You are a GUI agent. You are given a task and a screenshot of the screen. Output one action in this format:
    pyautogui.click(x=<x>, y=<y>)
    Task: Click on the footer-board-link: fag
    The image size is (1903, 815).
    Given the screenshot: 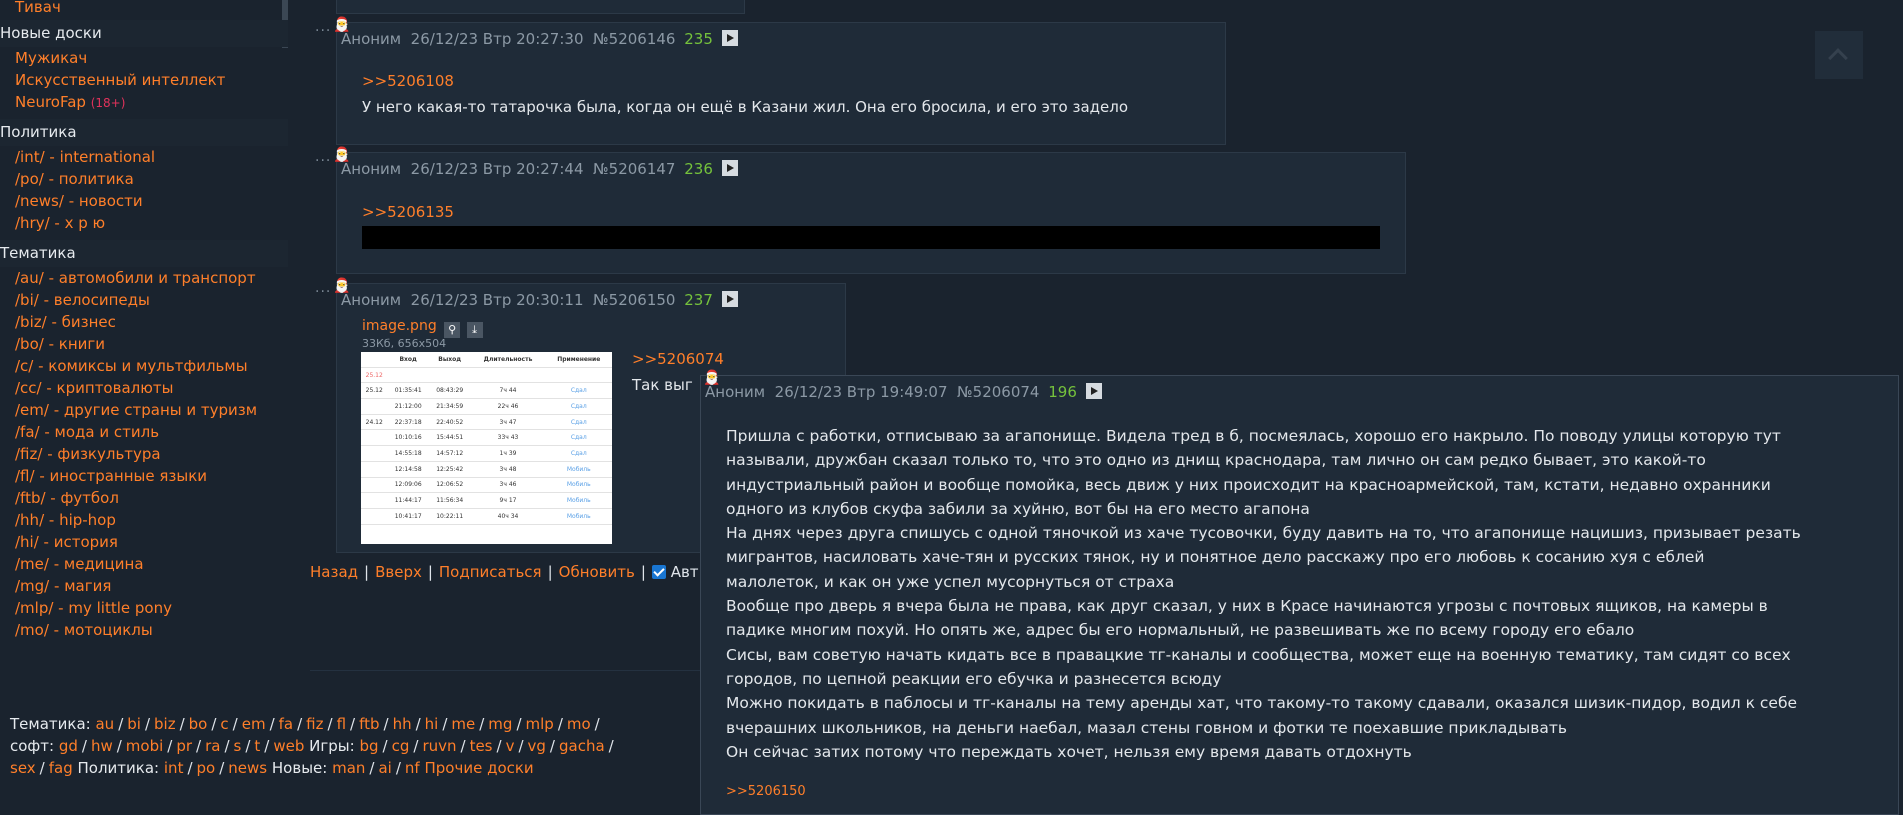 What is the action you would take?
    pyautogui.click(x=61, y=768)
    